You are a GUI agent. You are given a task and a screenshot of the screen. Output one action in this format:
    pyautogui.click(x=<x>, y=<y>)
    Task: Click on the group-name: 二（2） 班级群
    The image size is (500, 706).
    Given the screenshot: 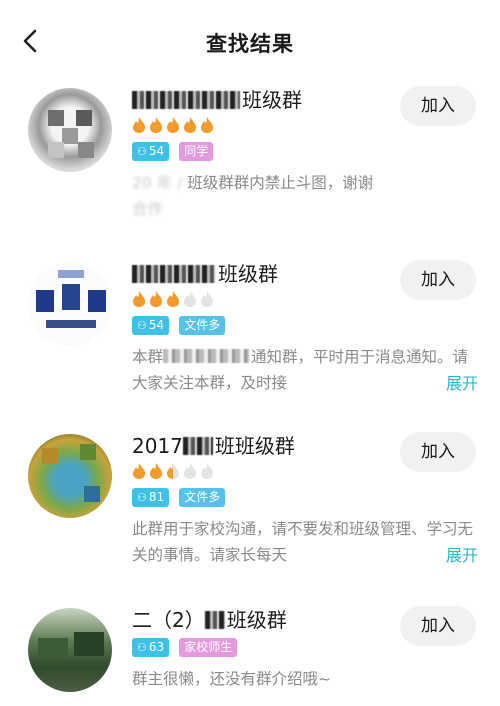 What is the action you would take?
    pyautogui.click(x=209, y=620)
    